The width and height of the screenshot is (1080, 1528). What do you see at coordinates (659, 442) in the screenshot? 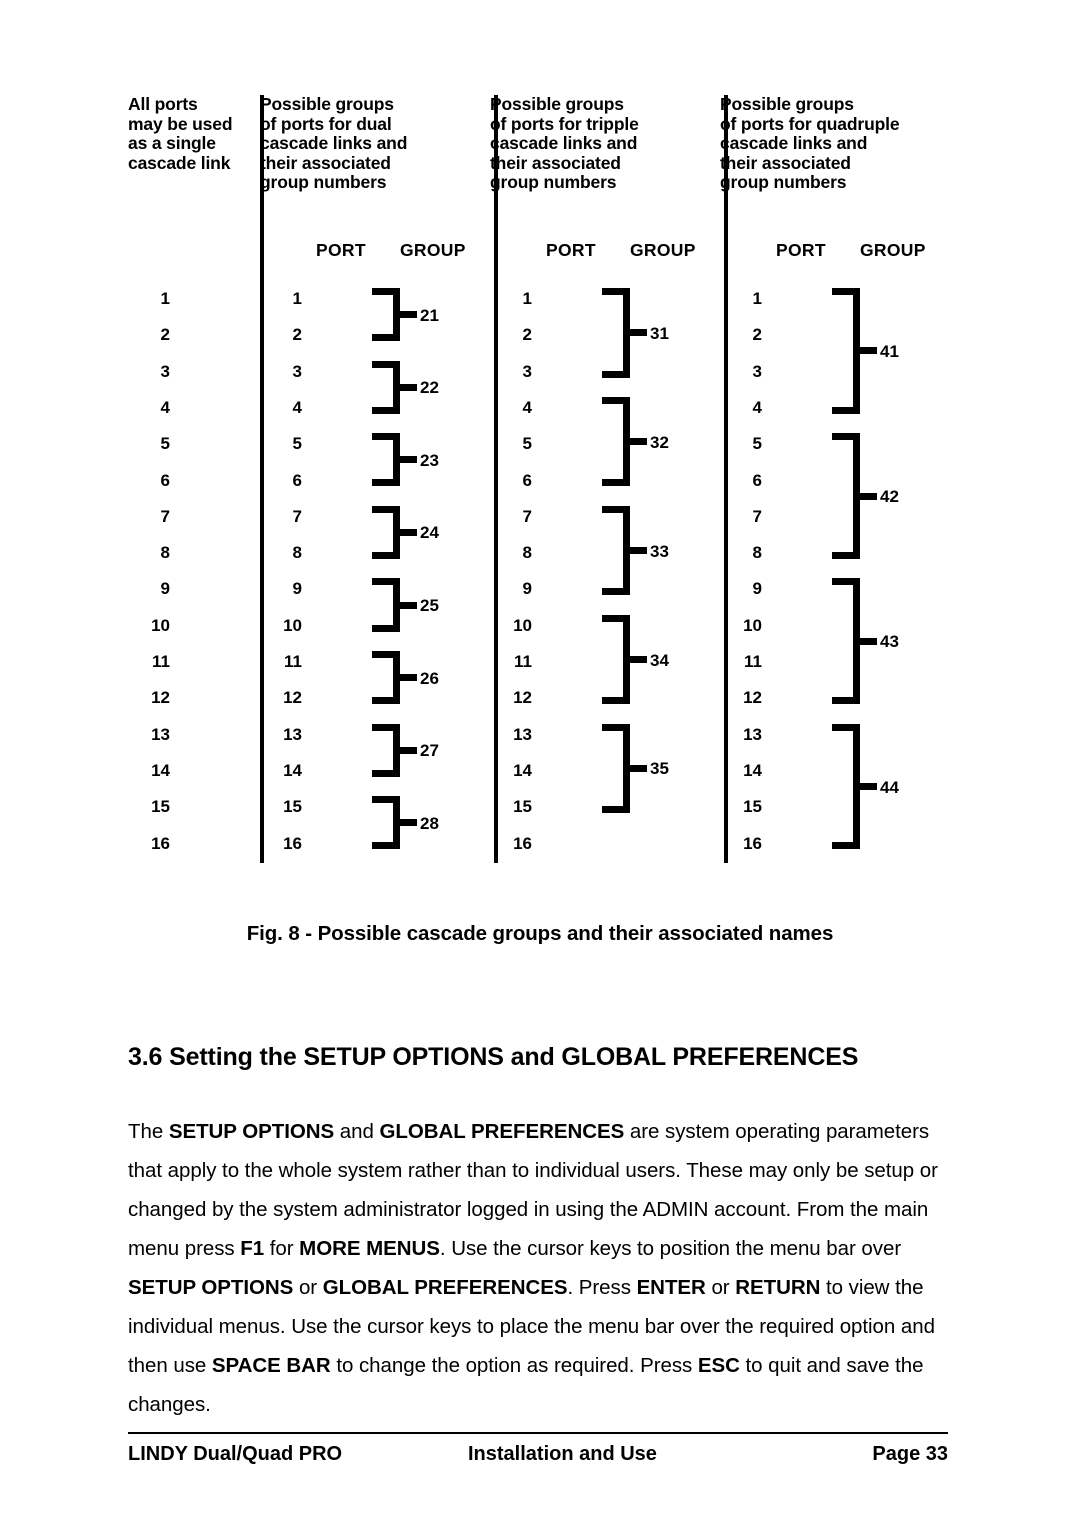
I see `group-number: 32` at bounding box center [659, 442].